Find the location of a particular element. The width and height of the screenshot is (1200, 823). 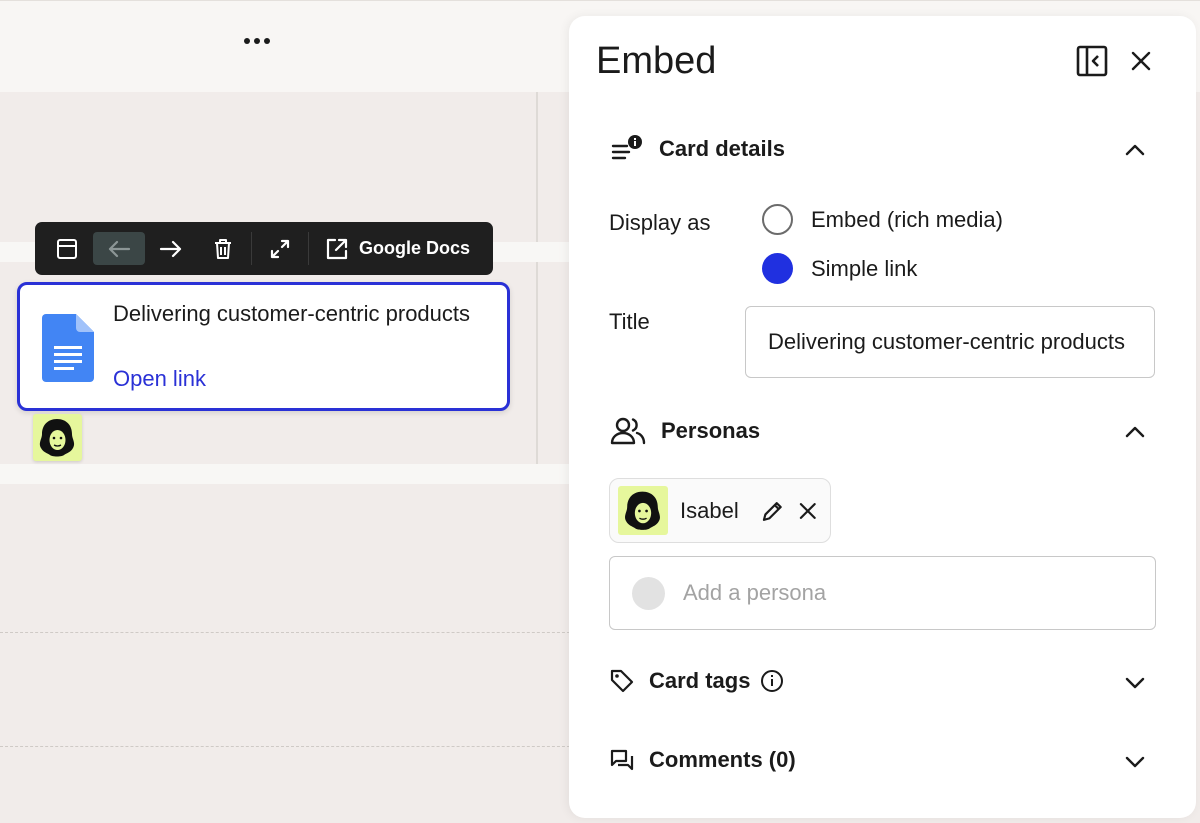

comments-icon is located at coordinates (622, 760).